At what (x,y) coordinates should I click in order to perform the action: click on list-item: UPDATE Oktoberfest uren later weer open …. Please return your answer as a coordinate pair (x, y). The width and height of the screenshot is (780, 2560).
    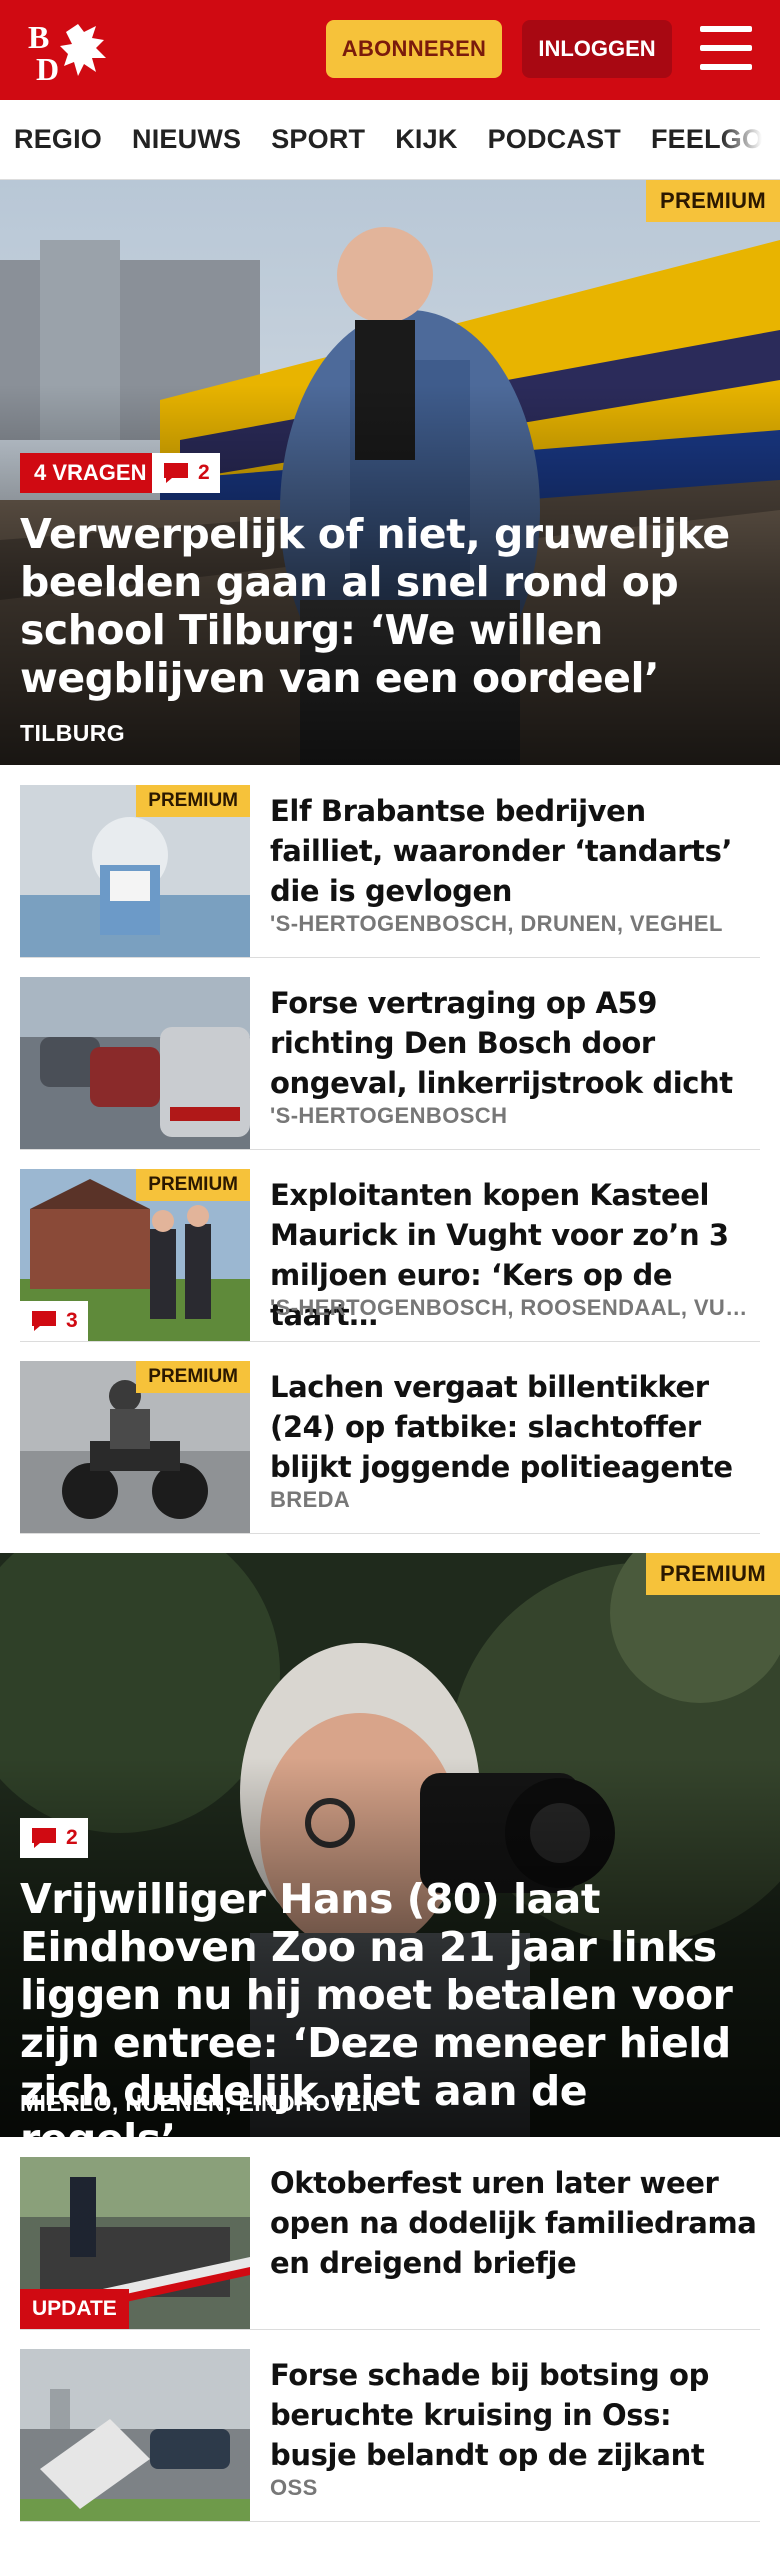
    Looking at the image, I should click on (390, 2243).